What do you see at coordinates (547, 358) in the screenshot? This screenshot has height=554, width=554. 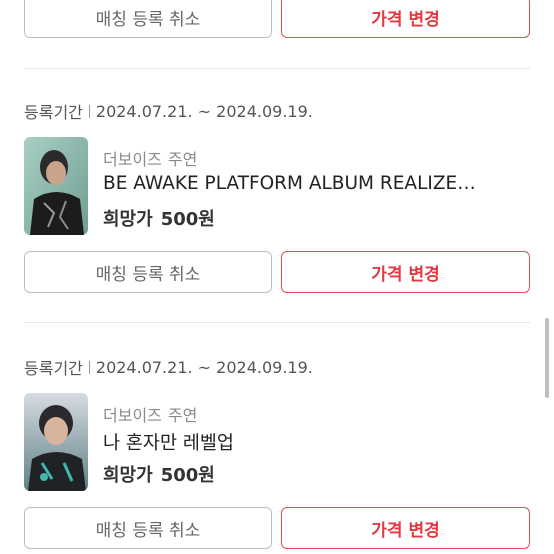 I see `scrollbar-thumb` at bounding box center [547, 358].